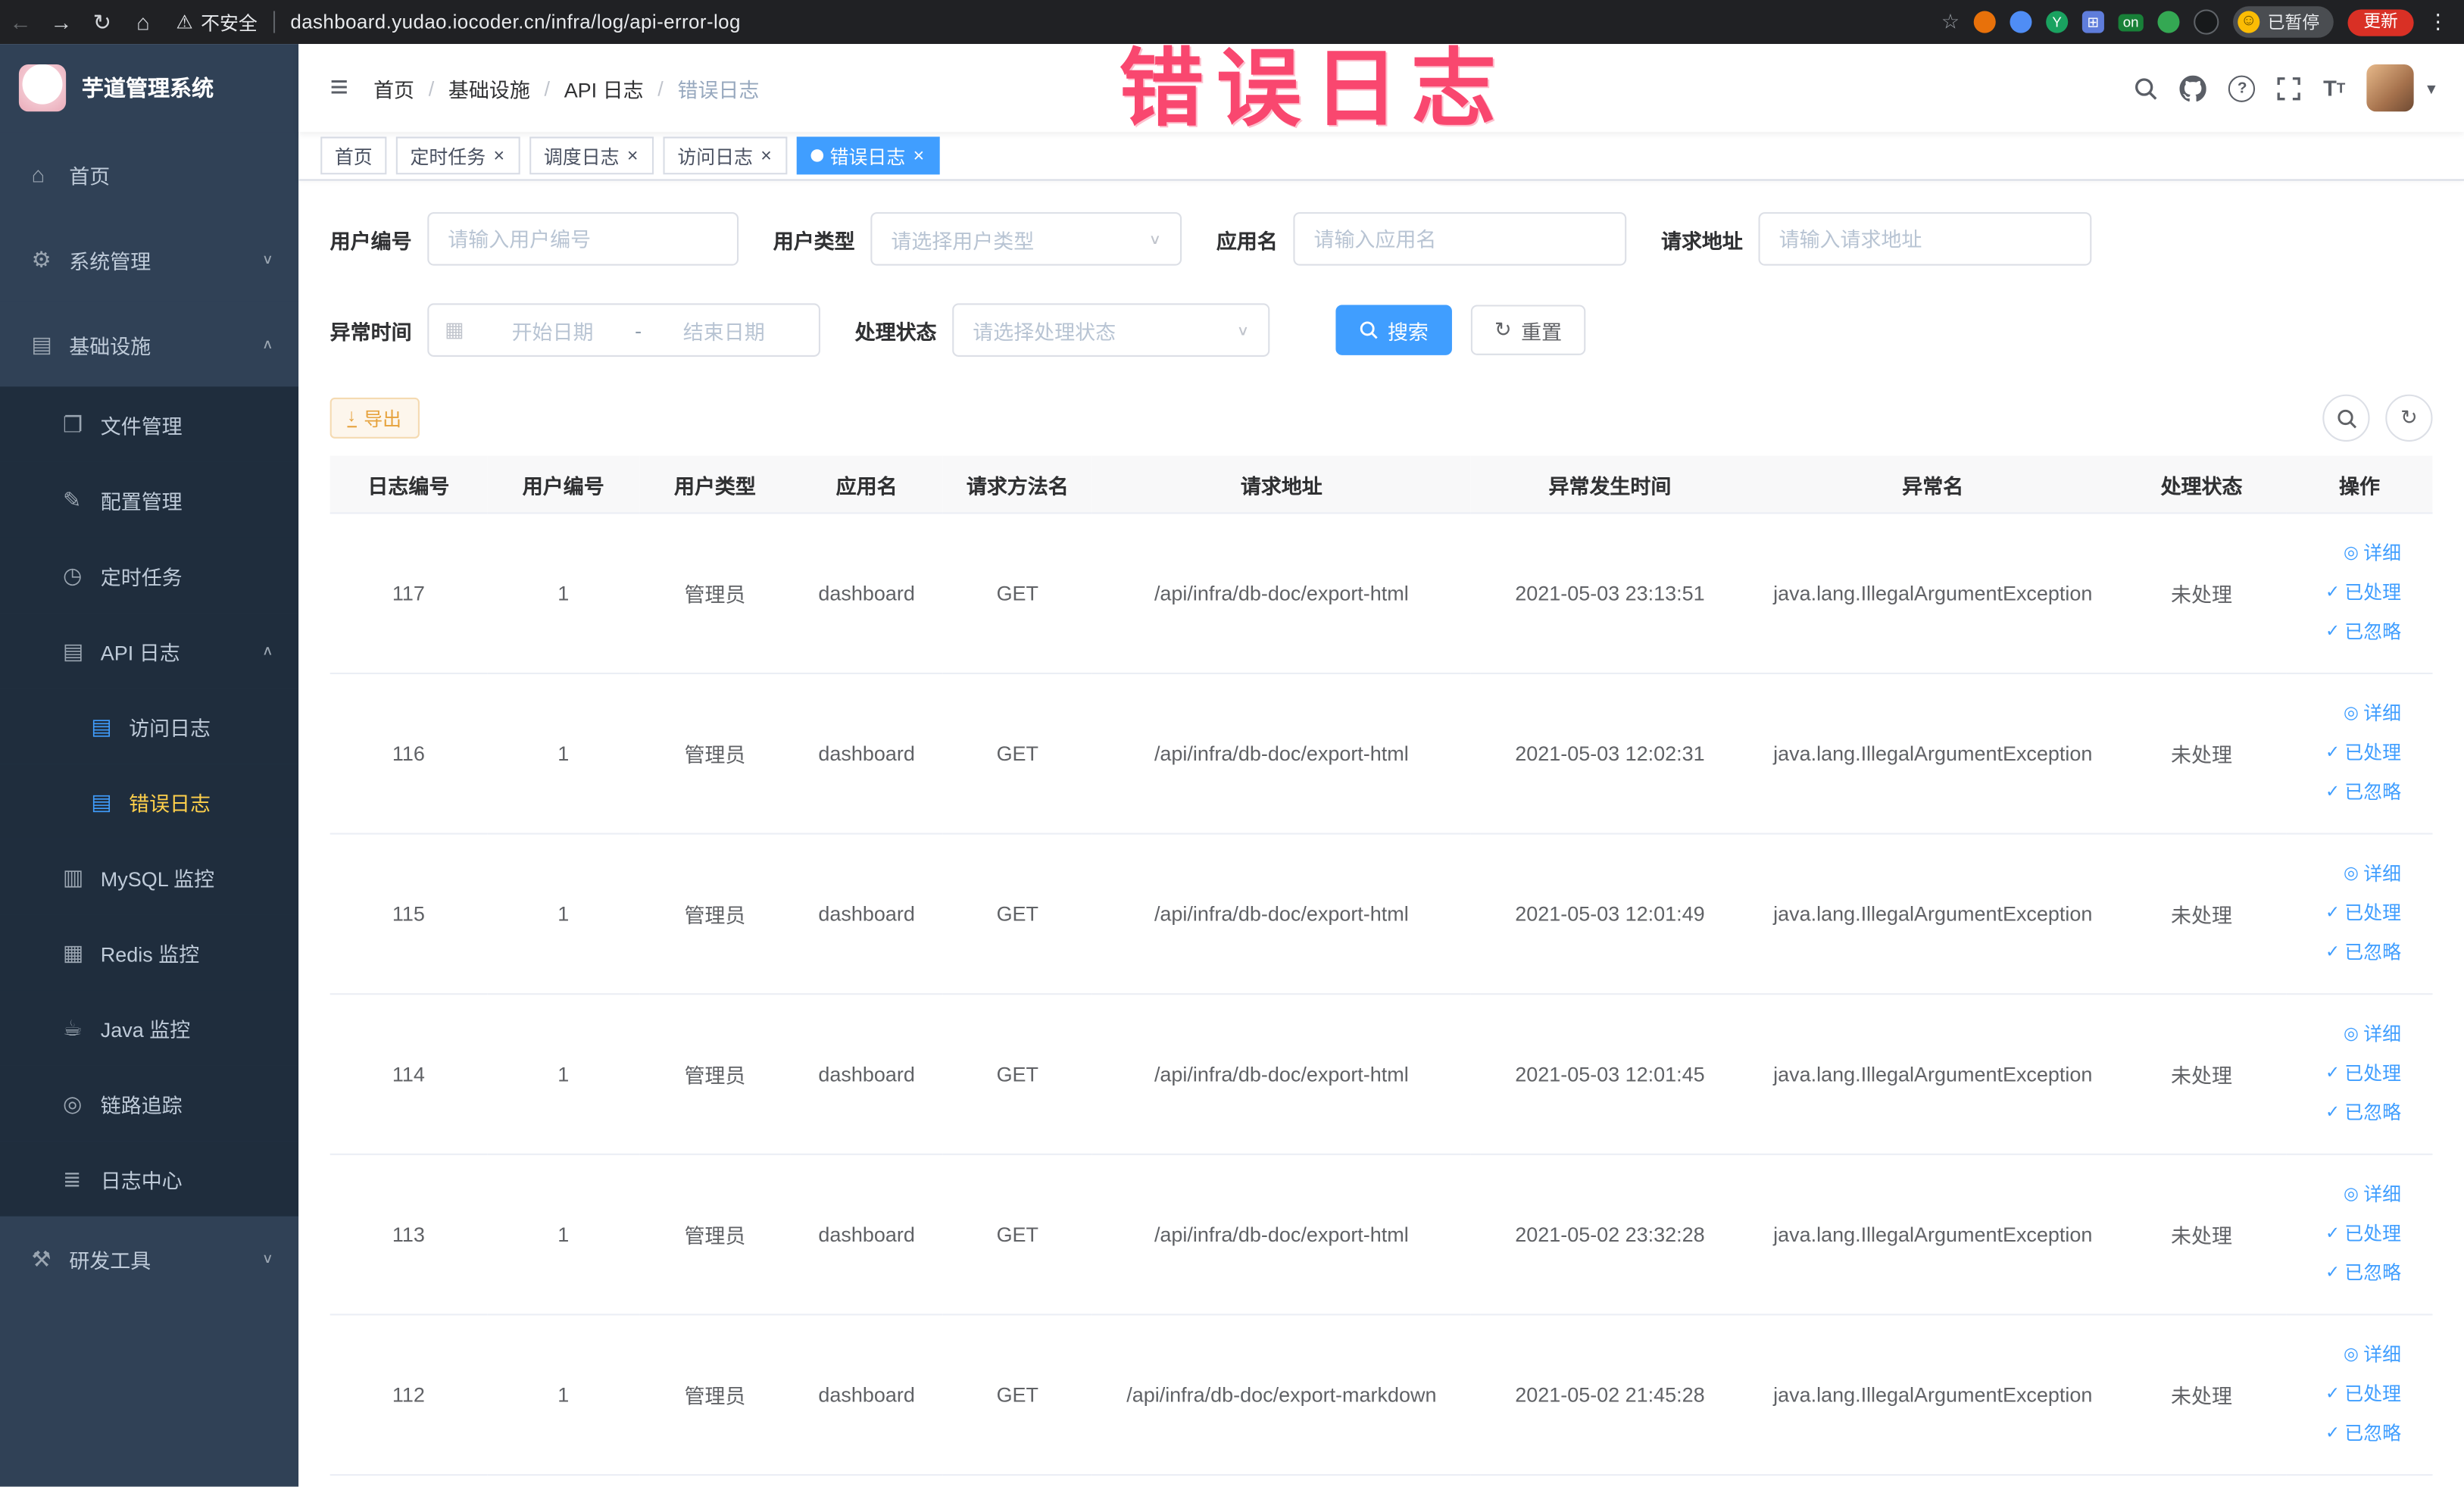 This screenshot has width=2464, height=1487. What do you see at coordinates (274, 22) in the screenshot?
I see `address-divider` at bounding box center [274, 22].